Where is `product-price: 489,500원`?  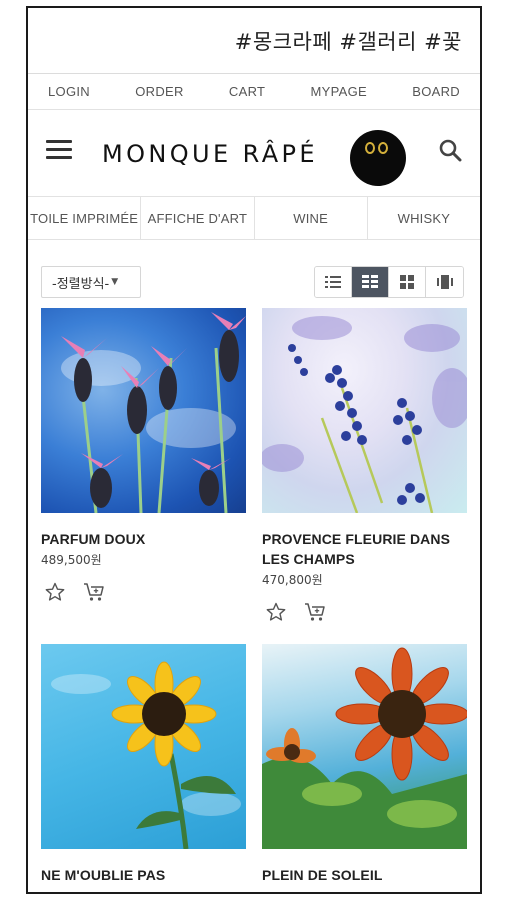
product-price: 489,500원 is located at coordinates (71, 560).